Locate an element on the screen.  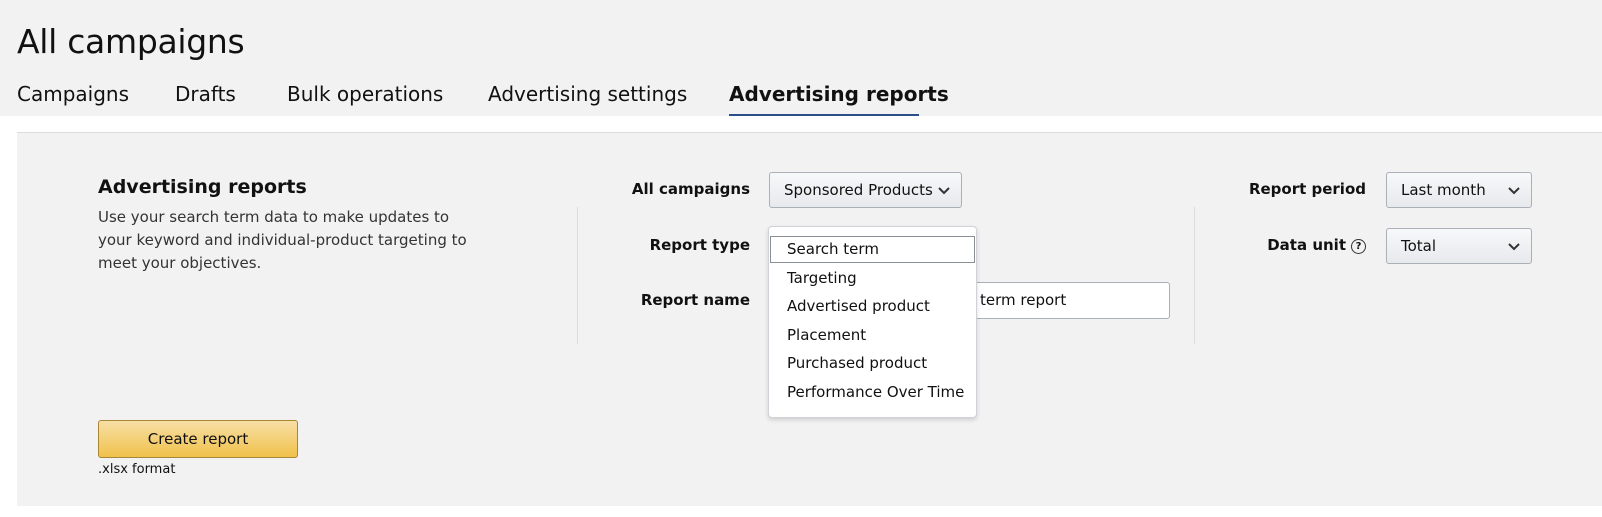
tab-drafts: Drafts is located at coordinates (205, 94).